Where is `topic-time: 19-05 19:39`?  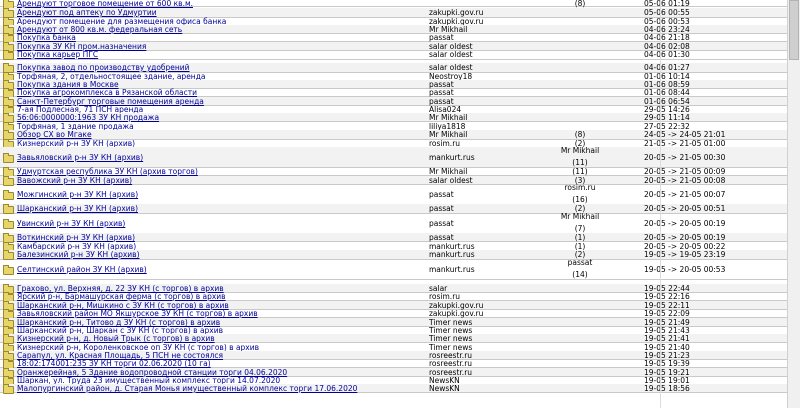 topic-time: 19-05 19:39 is located at coordinates (667, 363).